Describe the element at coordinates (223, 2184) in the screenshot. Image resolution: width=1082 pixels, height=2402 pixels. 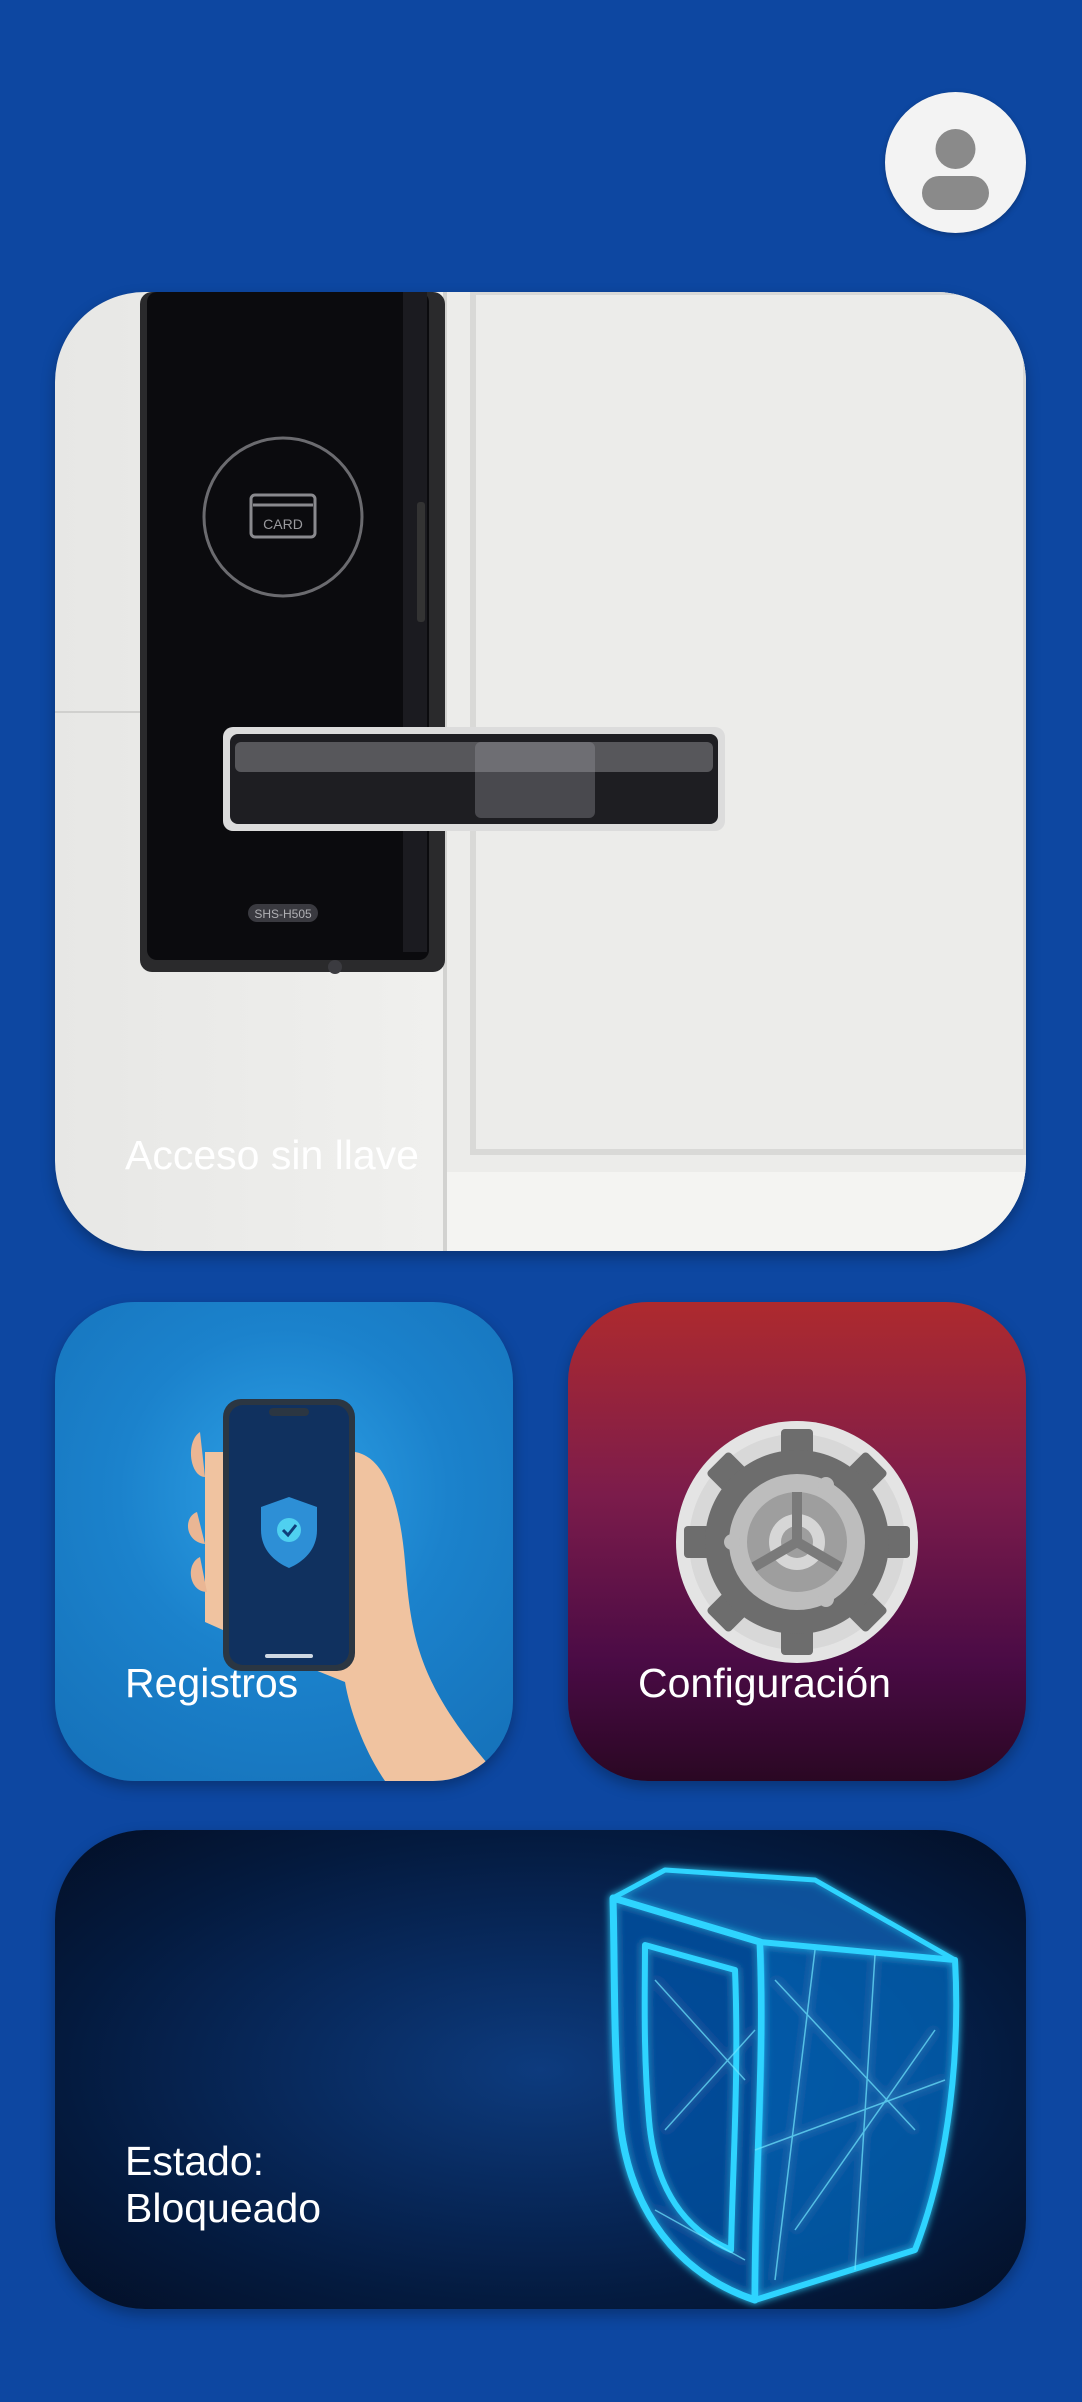
I see `lock-status-label: Estado: Bloqueado` at that location.